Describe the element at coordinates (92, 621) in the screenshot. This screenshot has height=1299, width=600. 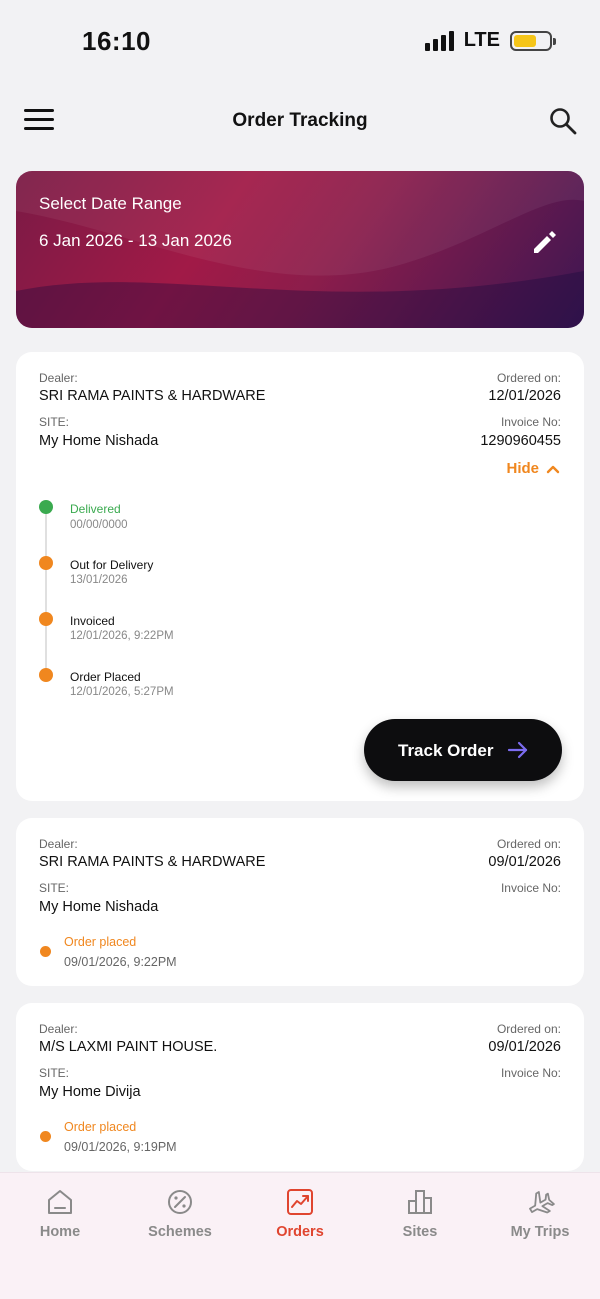
I see `timeline-title: Invoiced` at that location.